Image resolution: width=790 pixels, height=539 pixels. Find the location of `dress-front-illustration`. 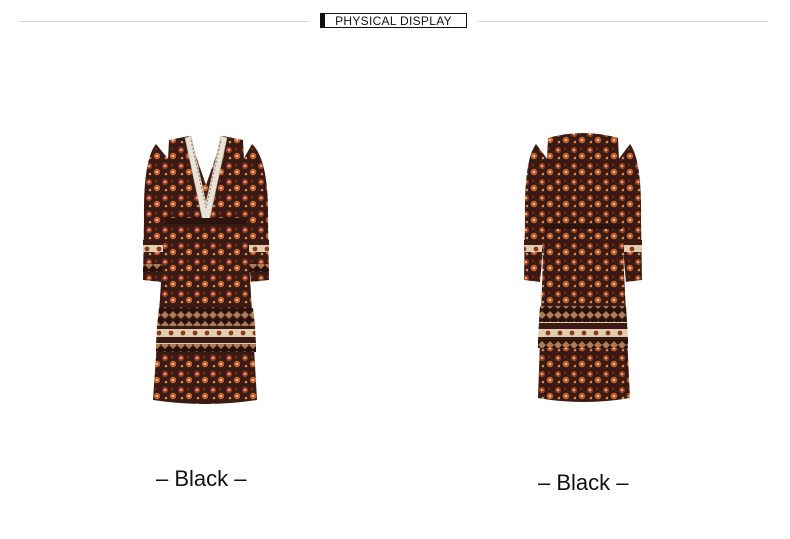

dress-front-illustration is located at coordinates (206, 269).